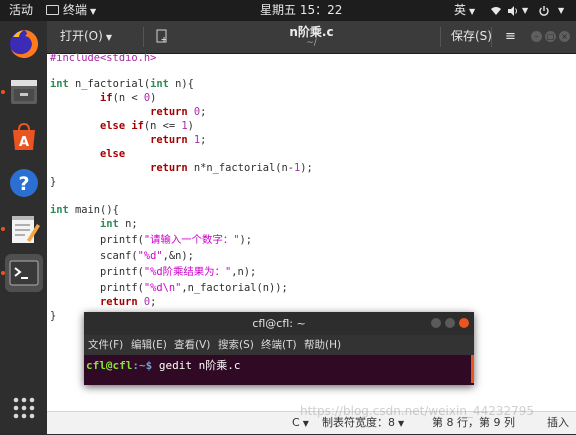 This screenshot has width=576, height=435. What do you see at coordinates (178, 140) in the screenshot?
I see `code-line: return 1;` at bounding box center [178, 140].